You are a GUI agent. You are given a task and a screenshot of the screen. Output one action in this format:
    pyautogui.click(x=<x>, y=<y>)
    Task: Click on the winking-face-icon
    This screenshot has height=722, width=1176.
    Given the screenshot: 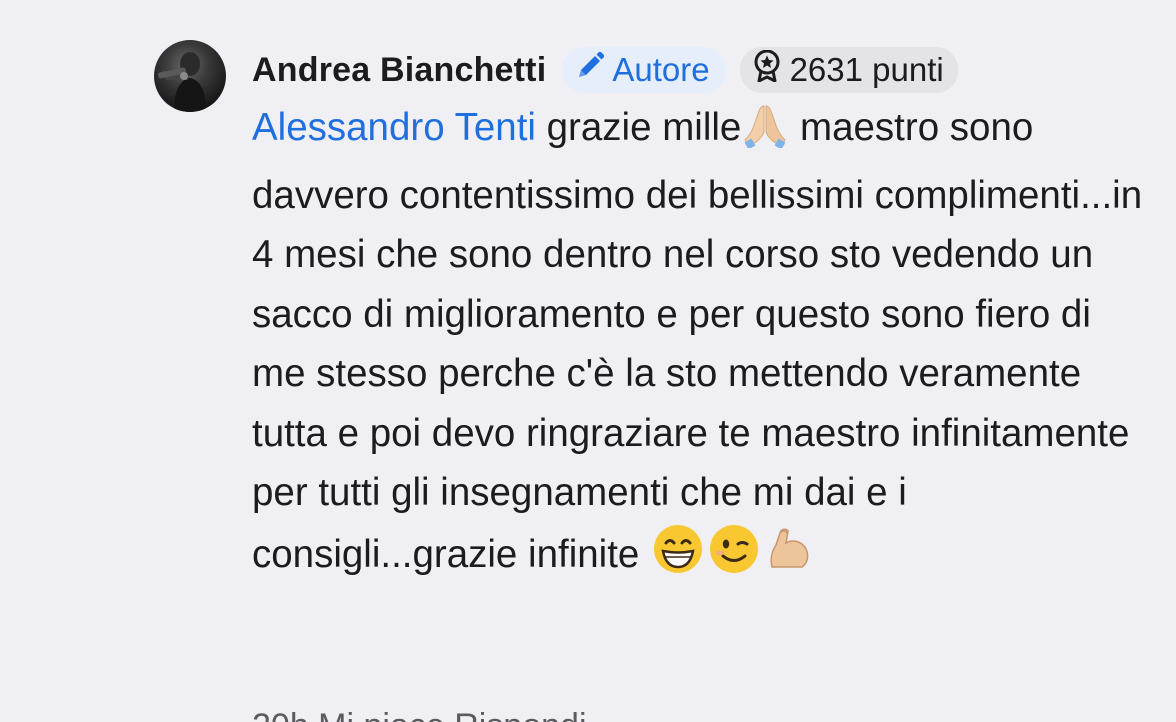 What is the action you would take?
    pyautogui.click(x=734, y=558)
    